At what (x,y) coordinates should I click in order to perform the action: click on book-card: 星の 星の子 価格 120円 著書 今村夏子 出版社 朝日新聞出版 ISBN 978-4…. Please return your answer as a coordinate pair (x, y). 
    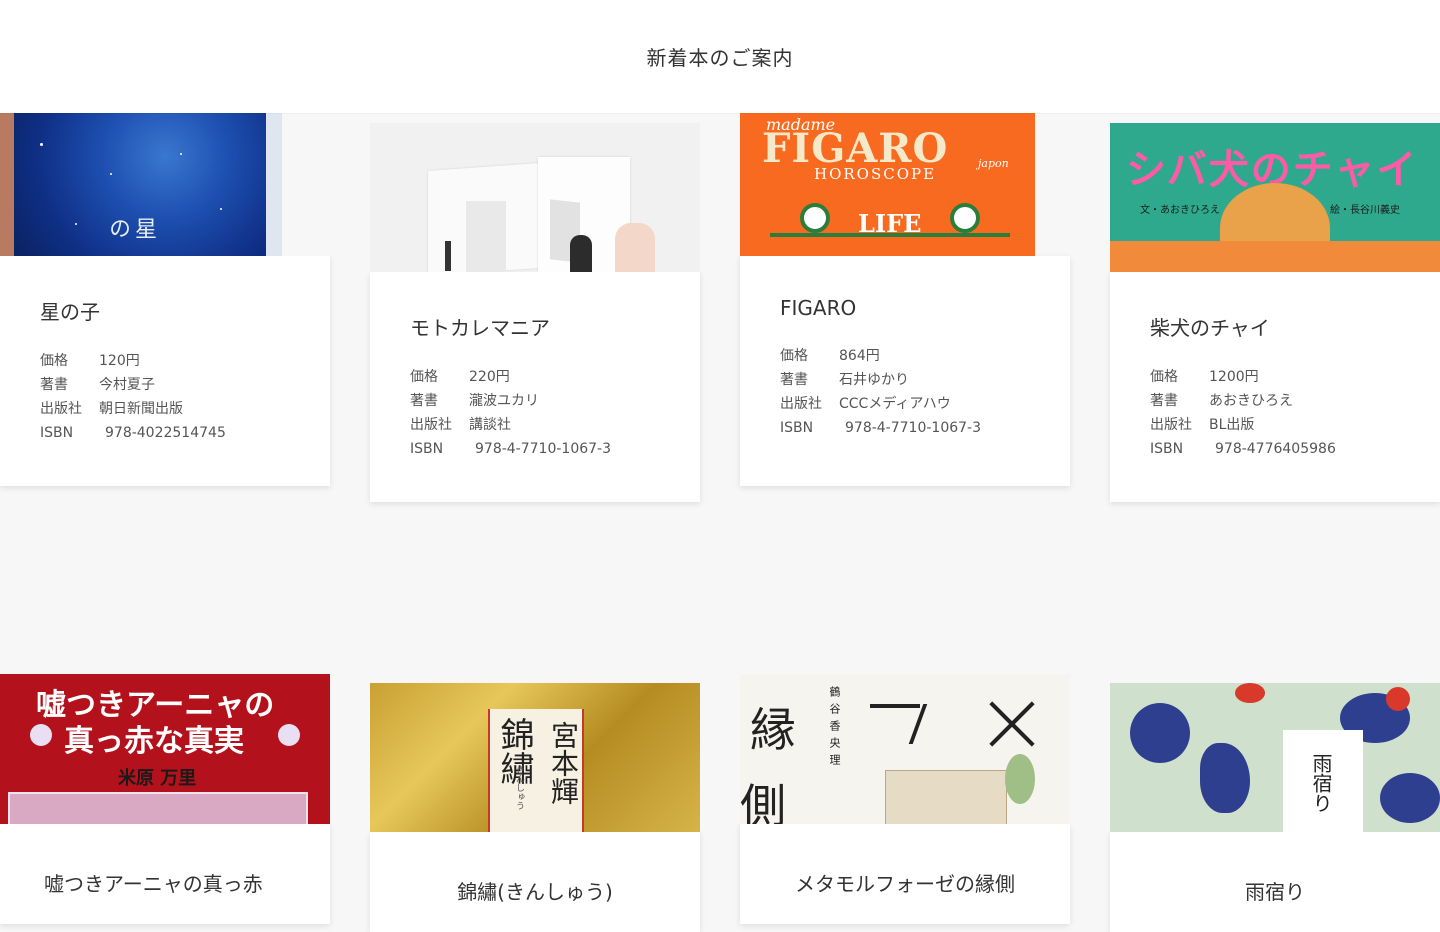
    Looking at the image, I should click on (165, 299).